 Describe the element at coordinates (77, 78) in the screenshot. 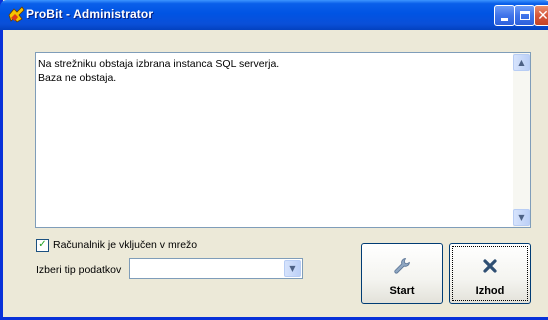

I see `log-line: Baza ne obstaja.` at that location.